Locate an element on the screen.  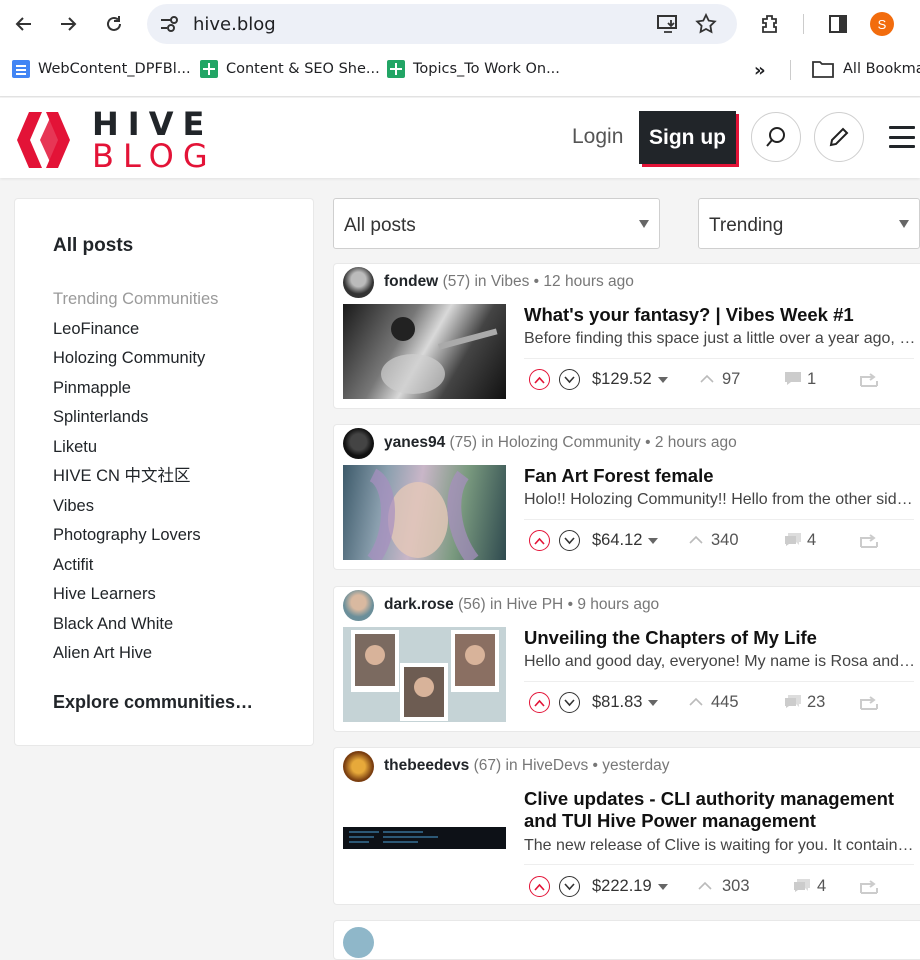
community-link: Liketu is located at coordinates (135, 450).